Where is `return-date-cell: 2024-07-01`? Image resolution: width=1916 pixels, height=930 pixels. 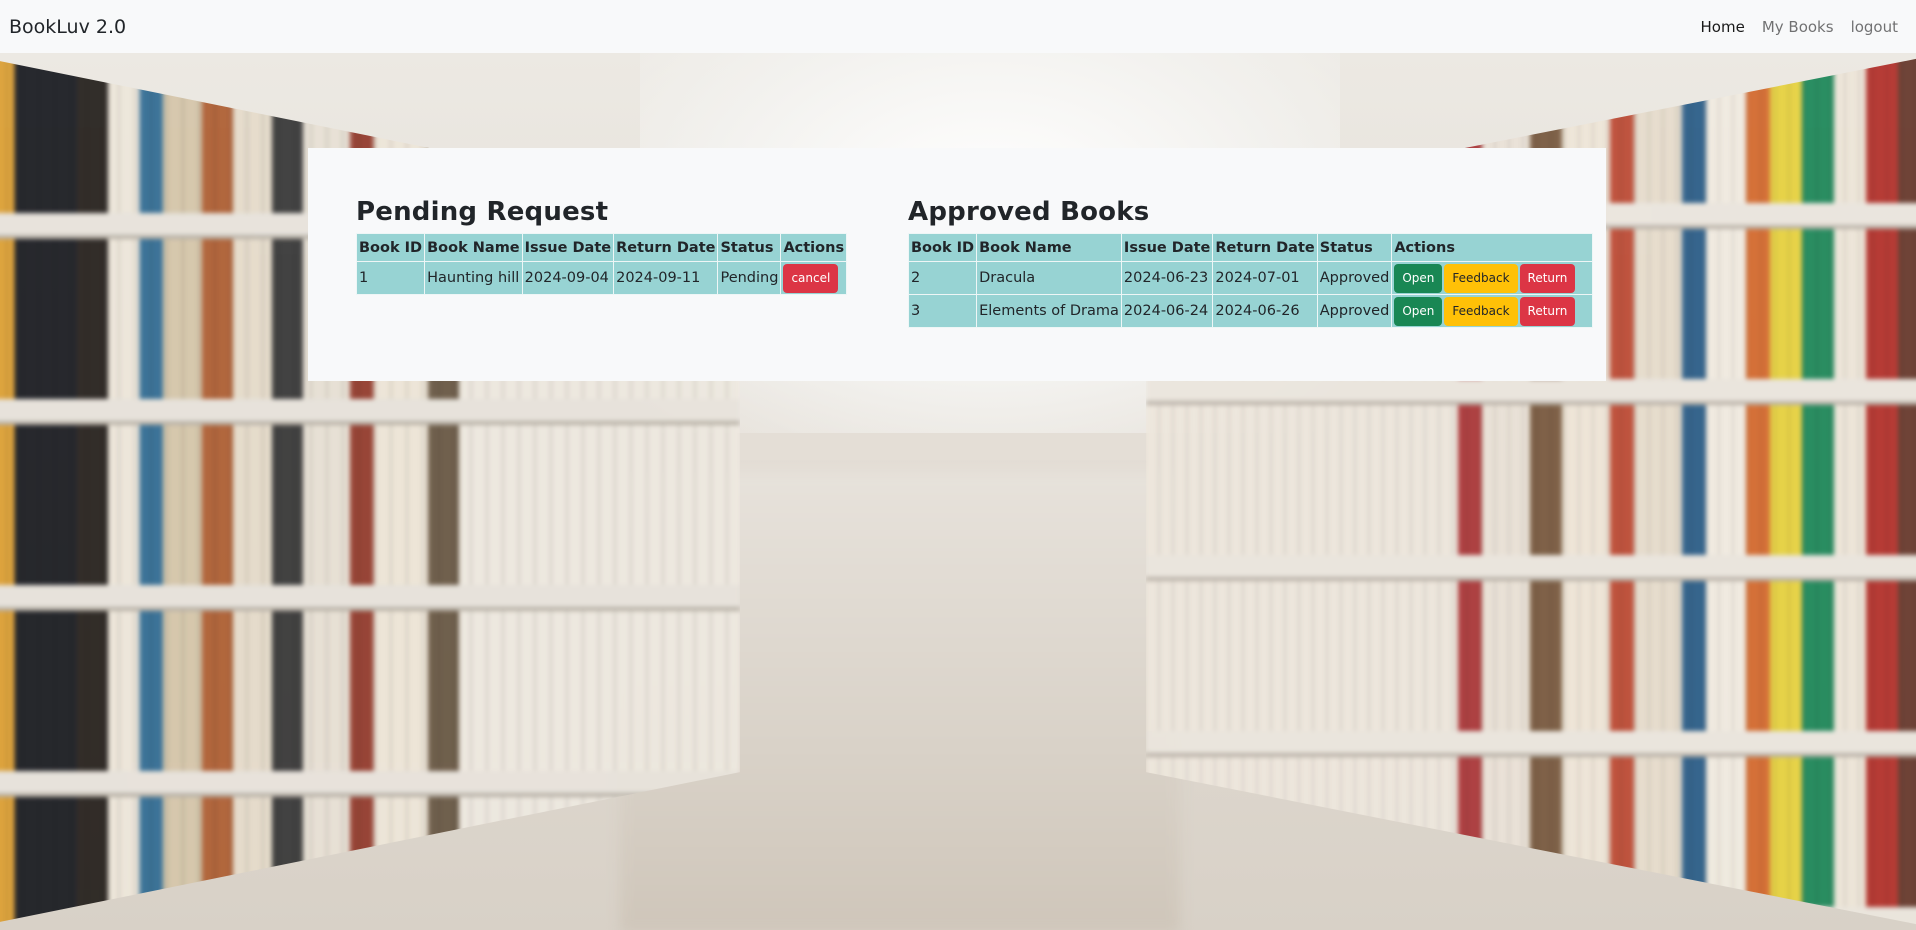 return-date-cell: 2024-07-01 is located at coordinates (1265, 278).